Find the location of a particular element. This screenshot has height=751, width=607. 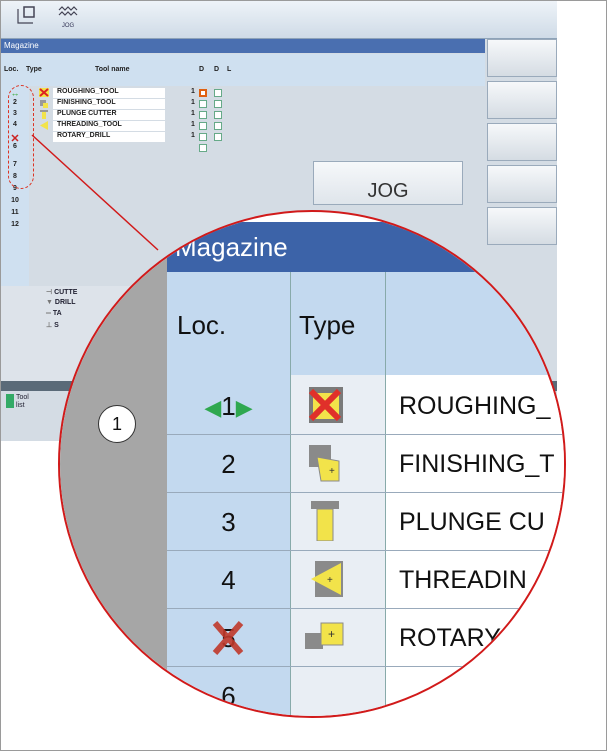

location-disabled-icon is located at coordinates (228, 638).